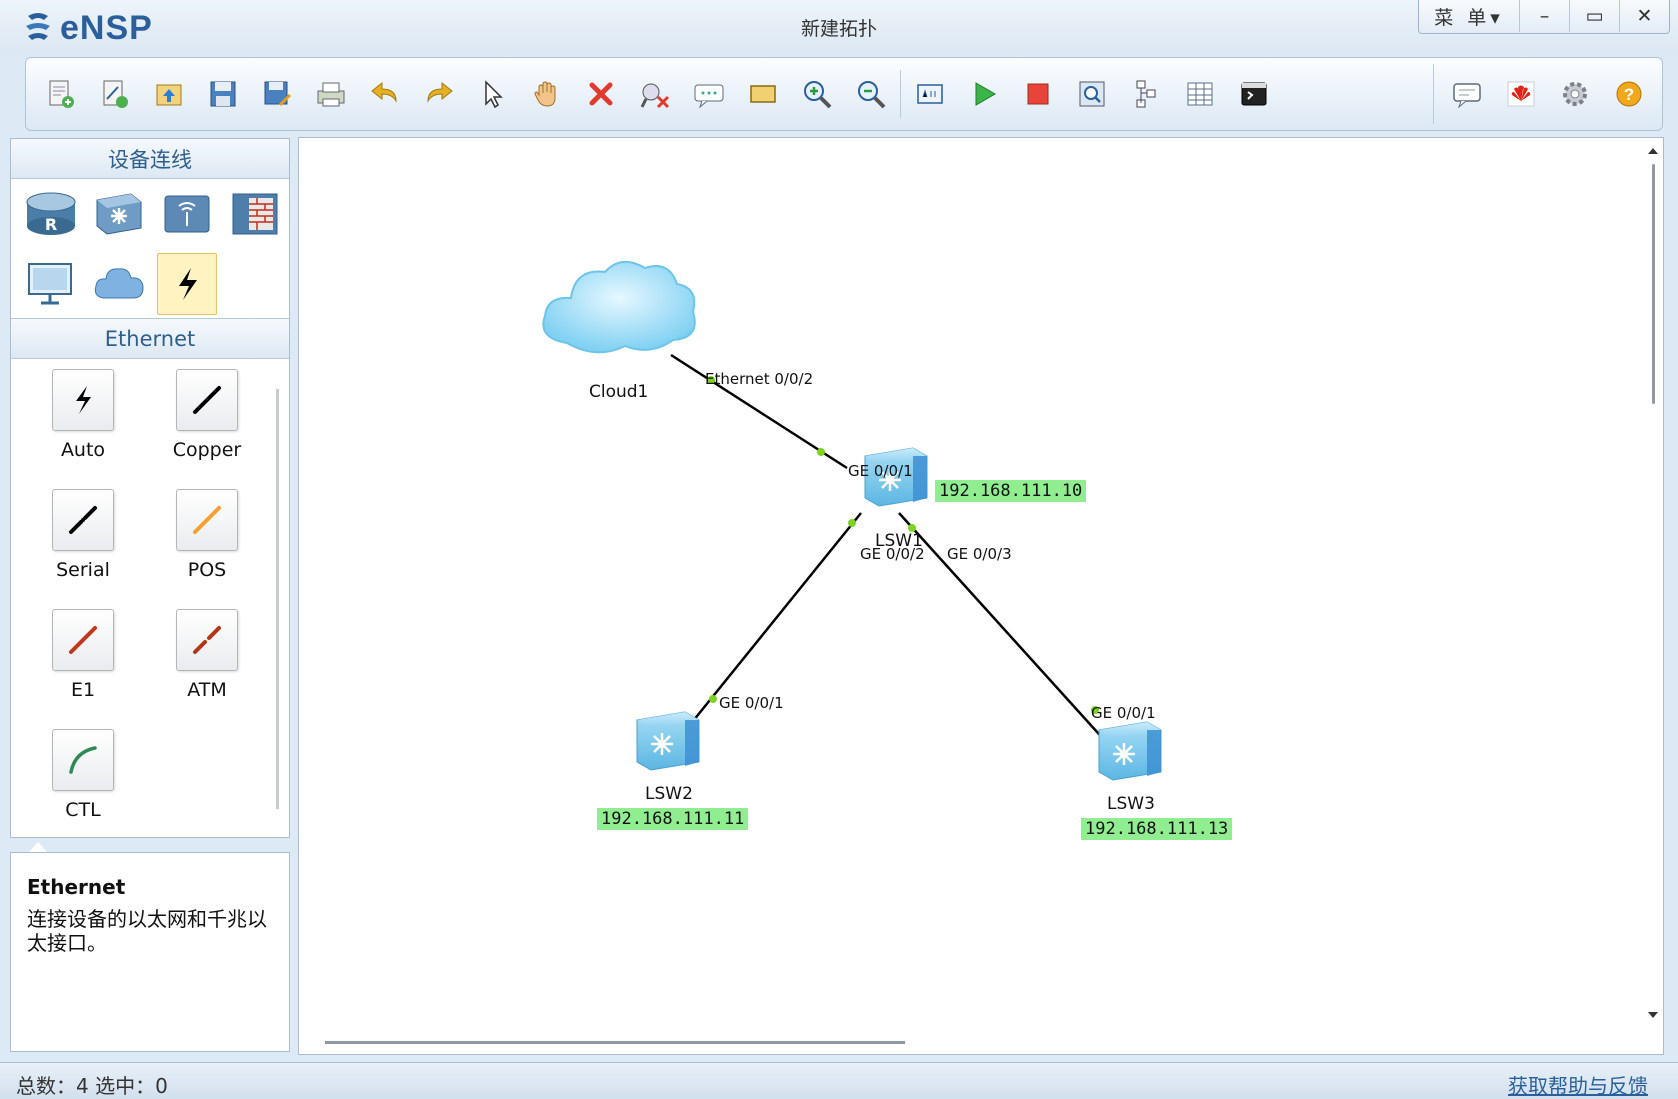  I want to click on fit-window-button, so click(930, 94).